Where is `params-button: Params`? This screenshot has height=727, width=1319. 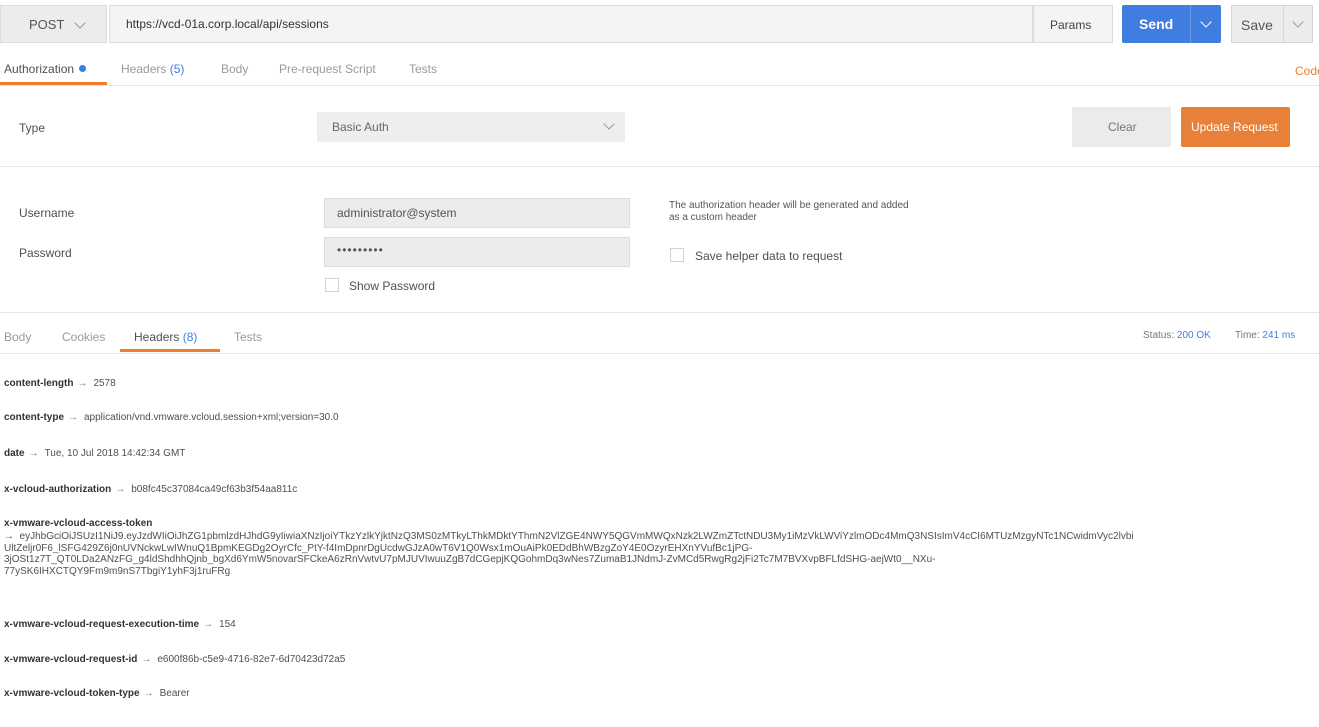 params-button: Params is located at coordinates (1073, 24).